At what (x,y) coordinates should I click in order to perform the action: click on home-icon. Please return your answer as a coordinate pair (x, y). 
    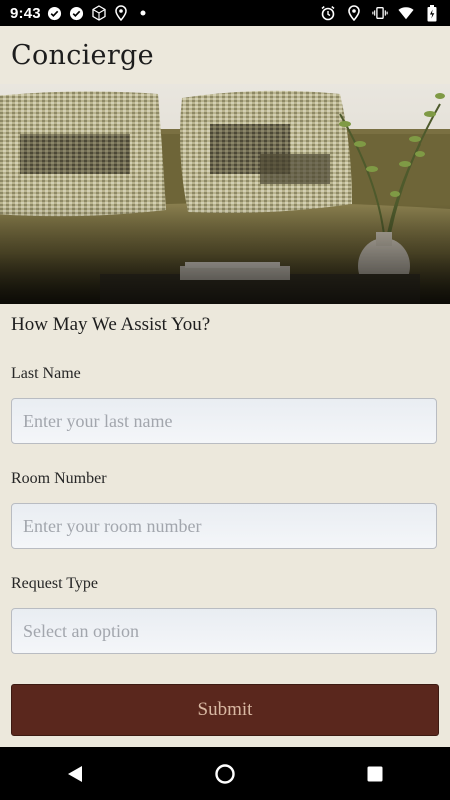
    Looking at the image, I should click on (225, 773).